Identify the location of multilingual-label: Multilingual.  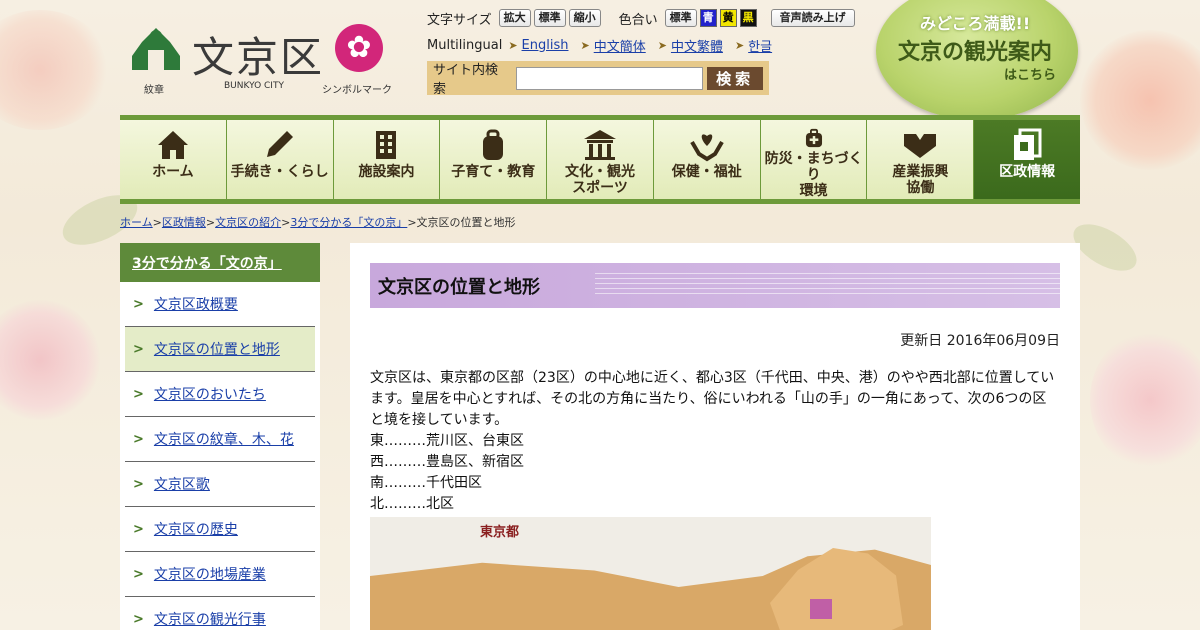
(465, 45).